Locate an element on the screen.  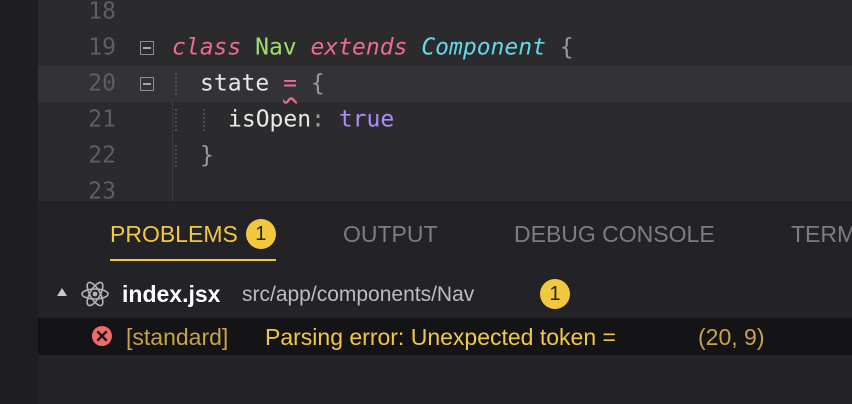
error-token: = is located at coordinates (290, 83).